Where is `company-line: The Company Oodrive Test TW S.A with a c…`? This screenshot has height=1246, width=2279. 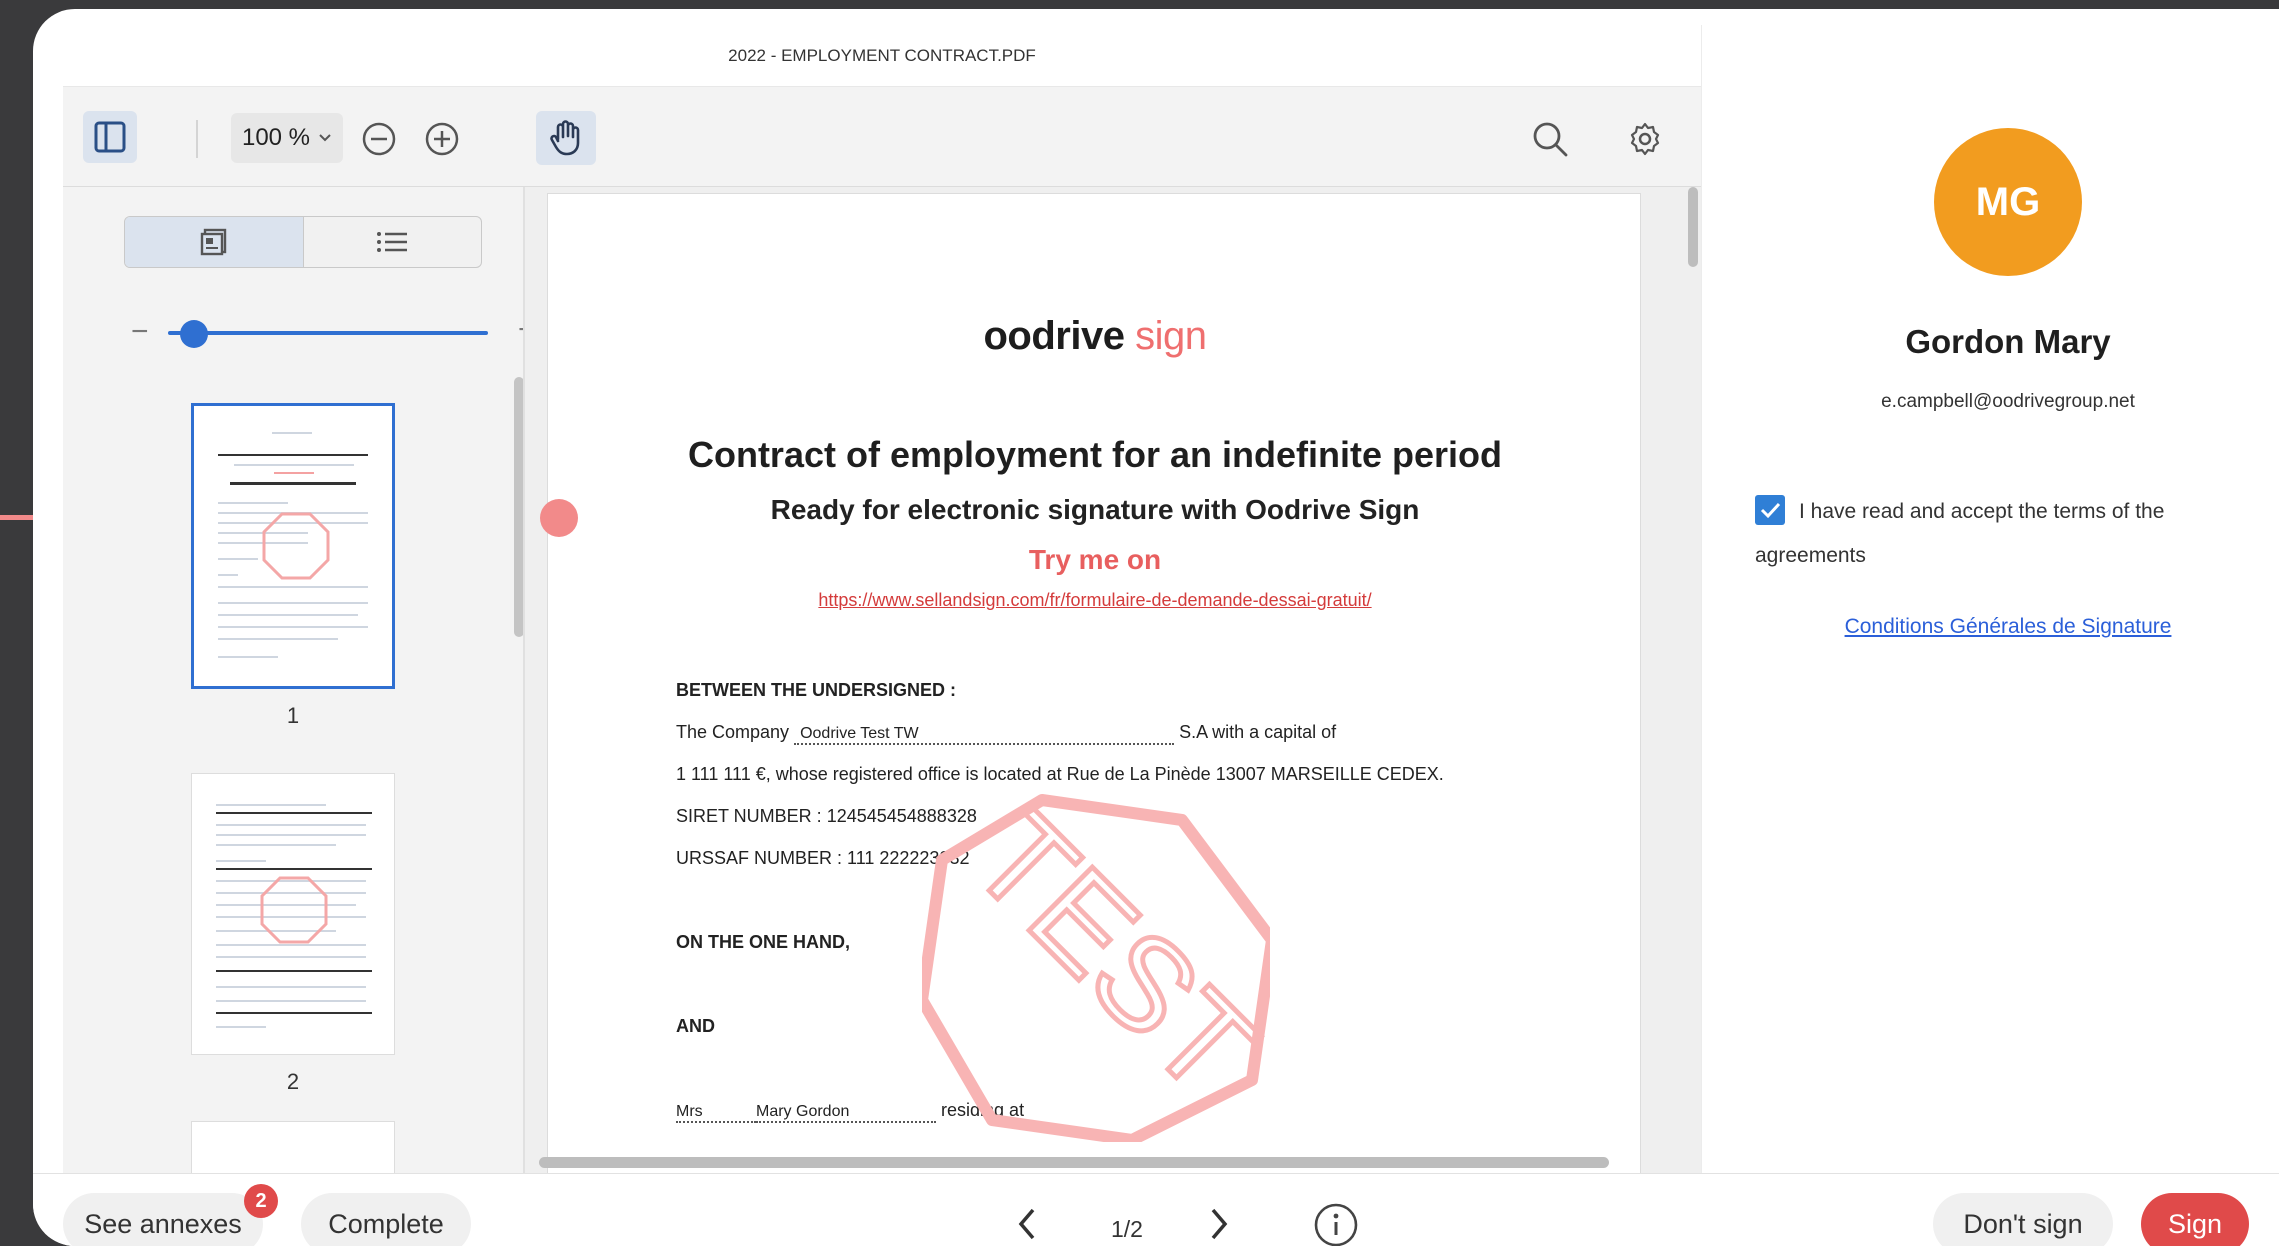
company-line: The Company Oodrive Test TW S.A with a c… is located at coordinates (1006, 733).